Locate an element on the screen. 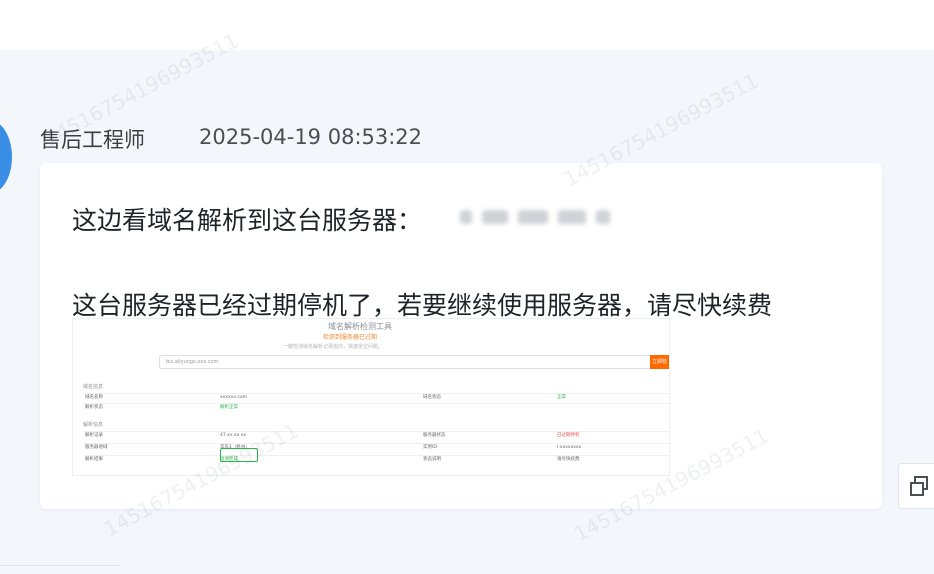 Image resolution: width=934 pixels, height=574 pixels. embed-title: 域名解析检测工具 is located at coordinates (360, 326).